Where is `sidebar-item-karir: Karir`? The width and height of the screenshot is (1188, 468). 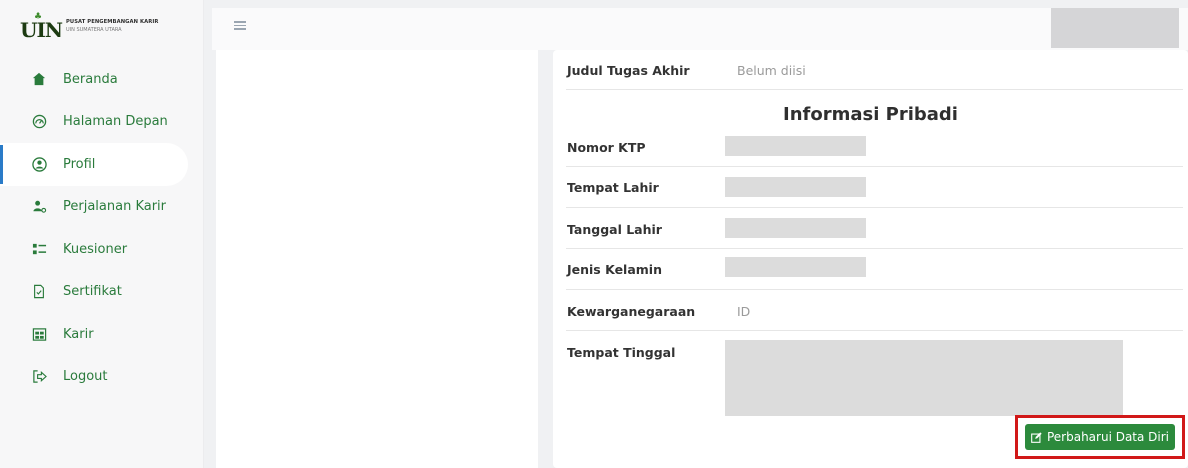 sidebar-item-karir: Karir is located at coordinates (94, 334).